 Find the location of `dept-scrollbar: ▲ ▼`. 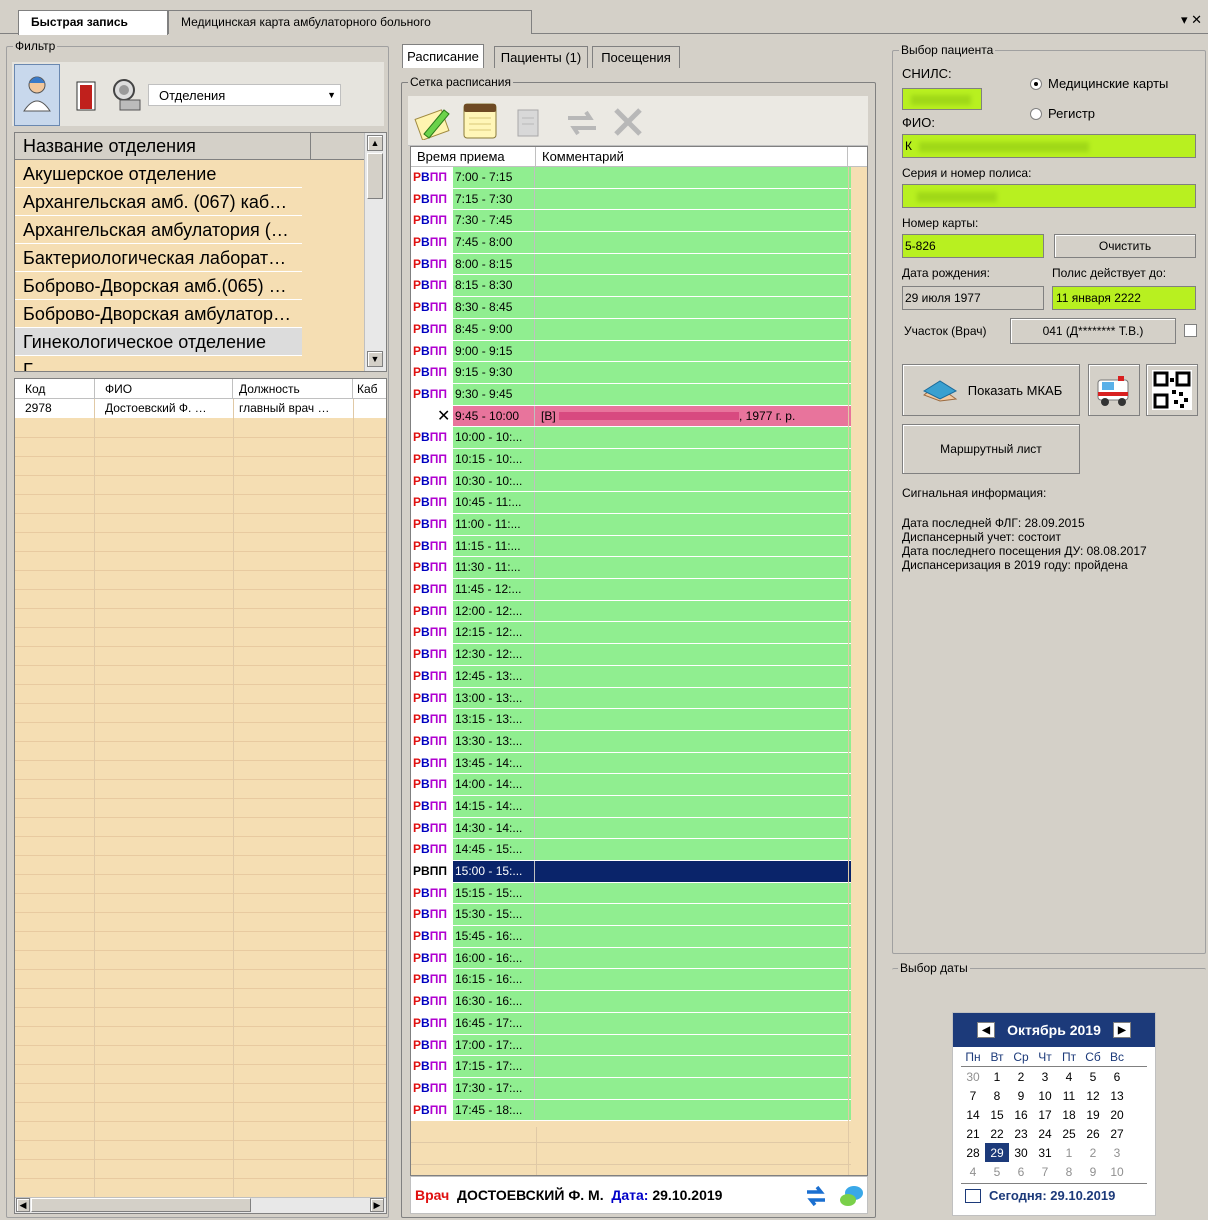

dept-scrollbar: ▲ ▼ is located at coordinates (375, 252).